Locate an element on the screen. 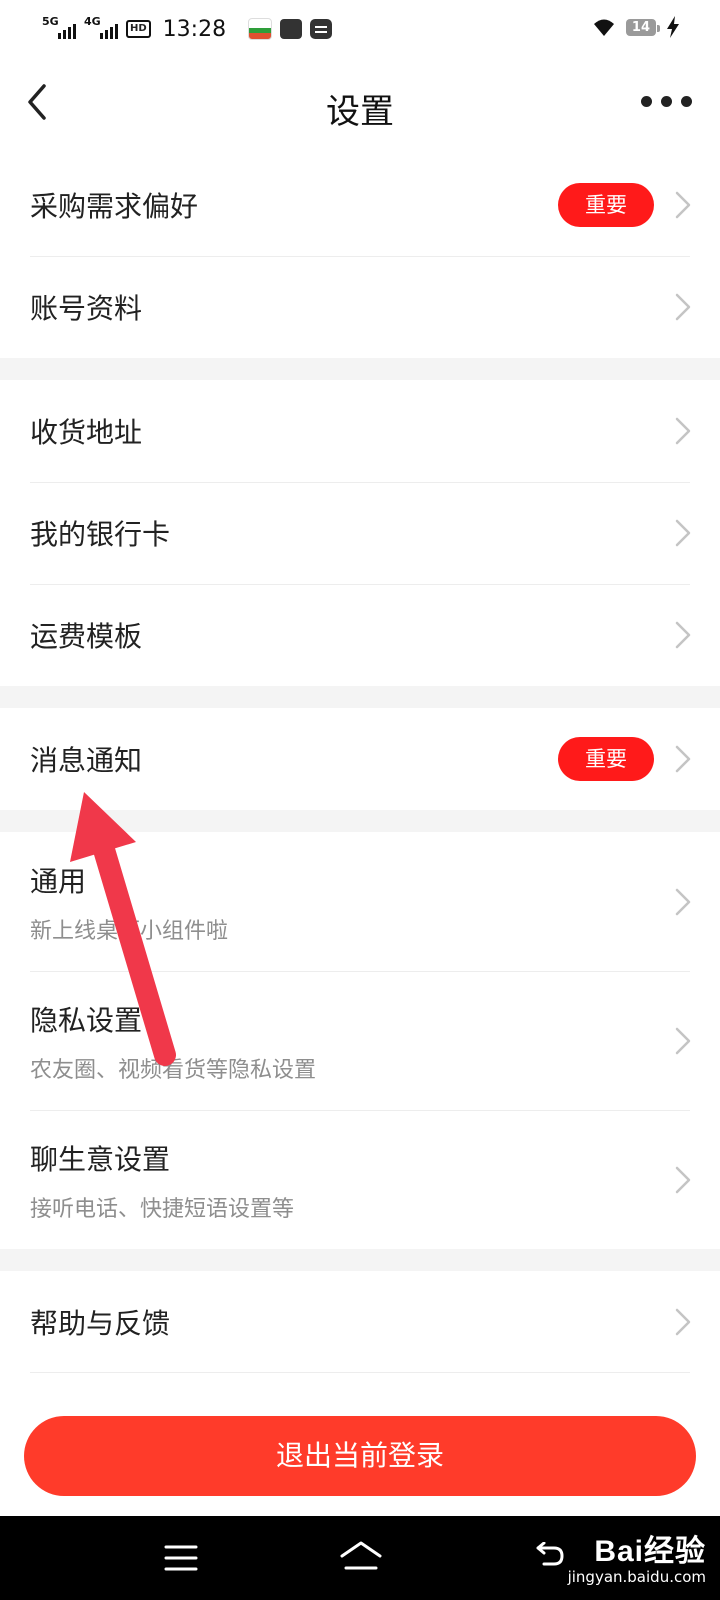 Image resolution: width=720 pixels, height=1600 pixels. settings-item-help-feedback: 帮助与反馈 is located at coordinates (360, 1322).